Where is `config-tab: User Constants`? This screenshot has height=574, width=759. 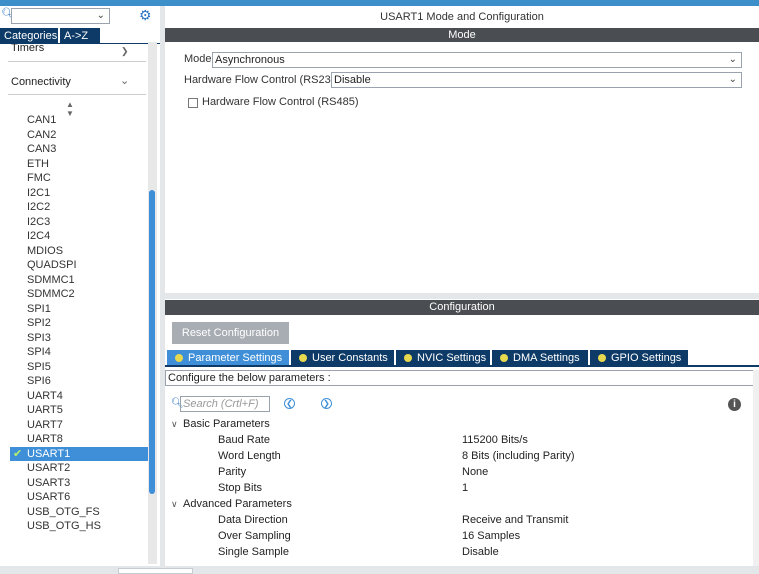 config-tab: User Constants is located at coordinates (342, 358).